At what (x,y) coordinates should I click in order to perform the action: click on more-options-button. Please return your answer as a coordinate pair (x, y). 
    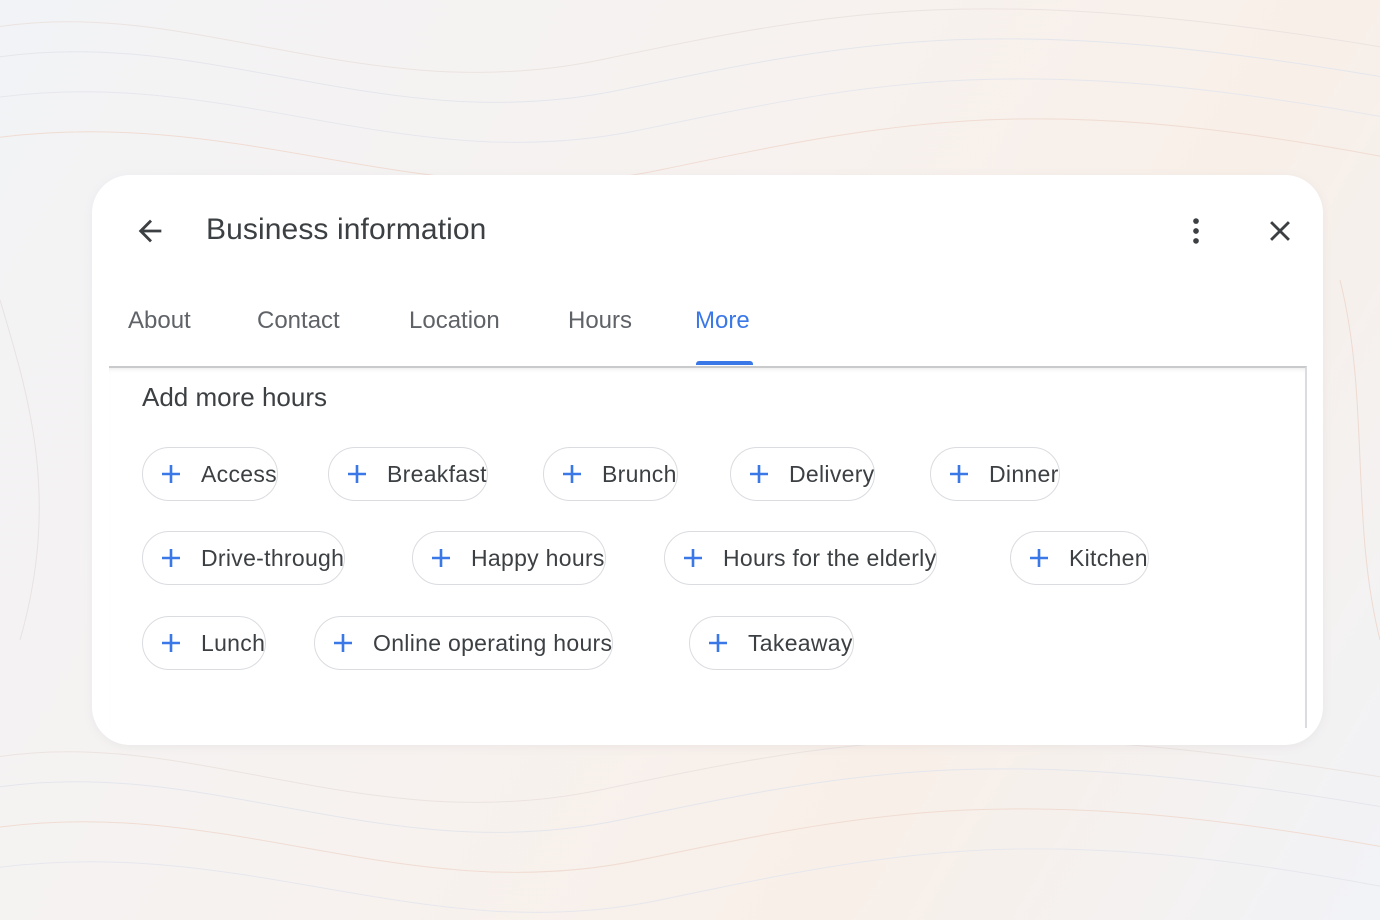
    Looking at the image, I should click on (1196, 231).